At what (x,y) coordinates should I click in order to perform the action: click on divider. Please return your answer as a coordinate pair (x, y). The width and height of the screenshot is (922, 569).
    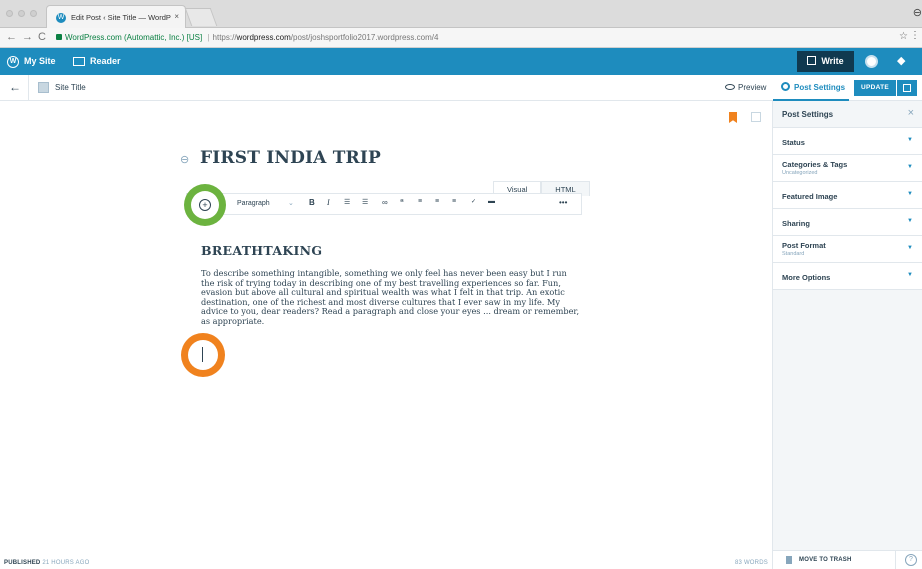
    Looking at the image, I should click on (28, 88).